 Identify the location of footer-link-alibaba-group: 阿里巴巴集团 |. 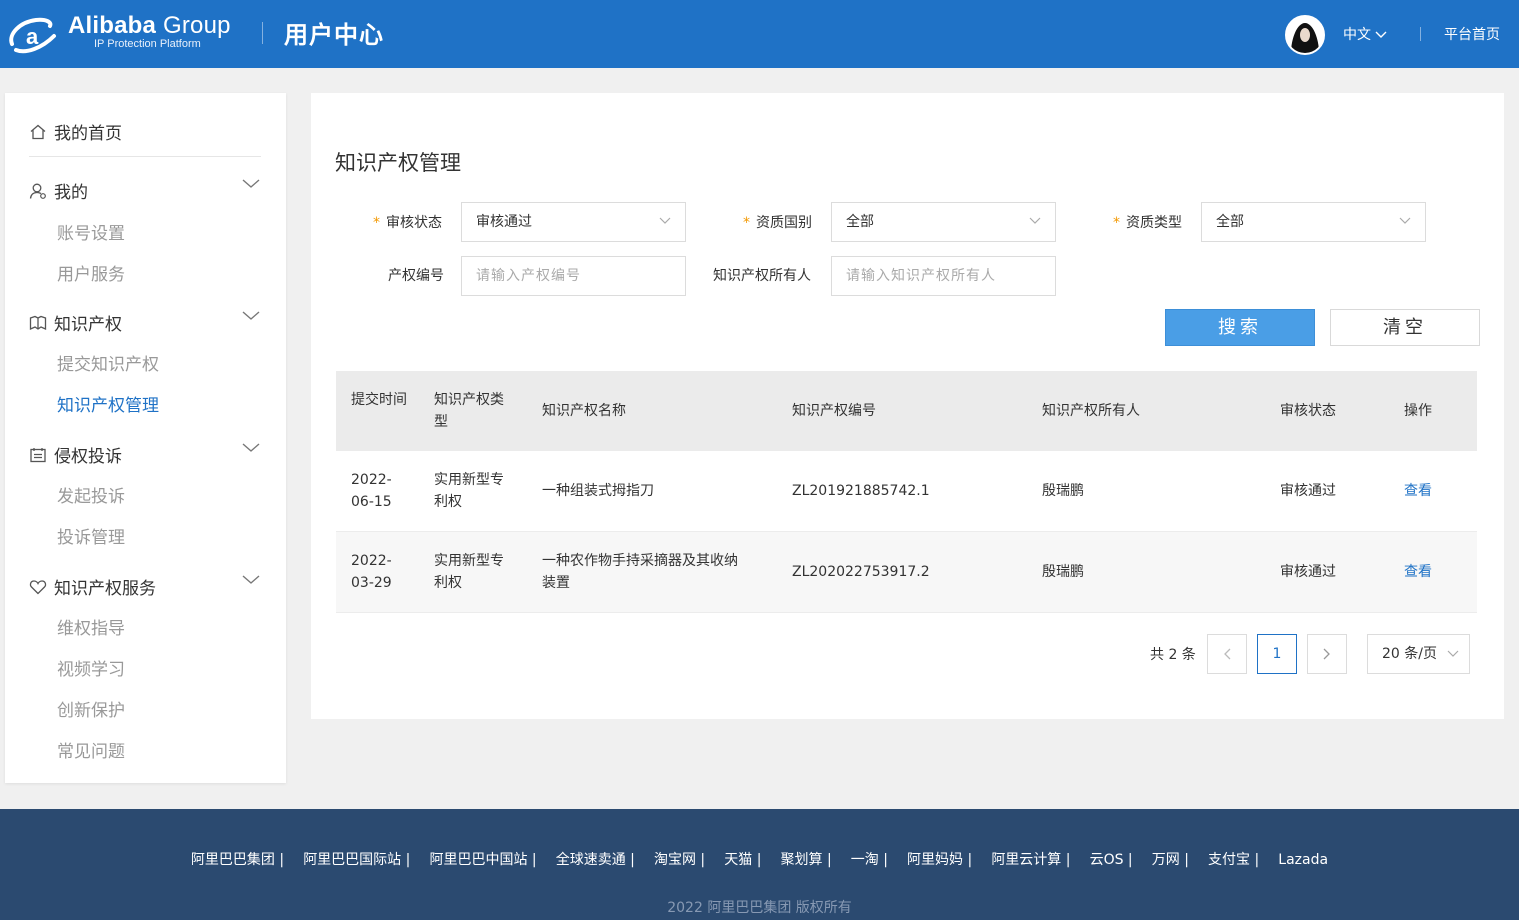
(237, 859).